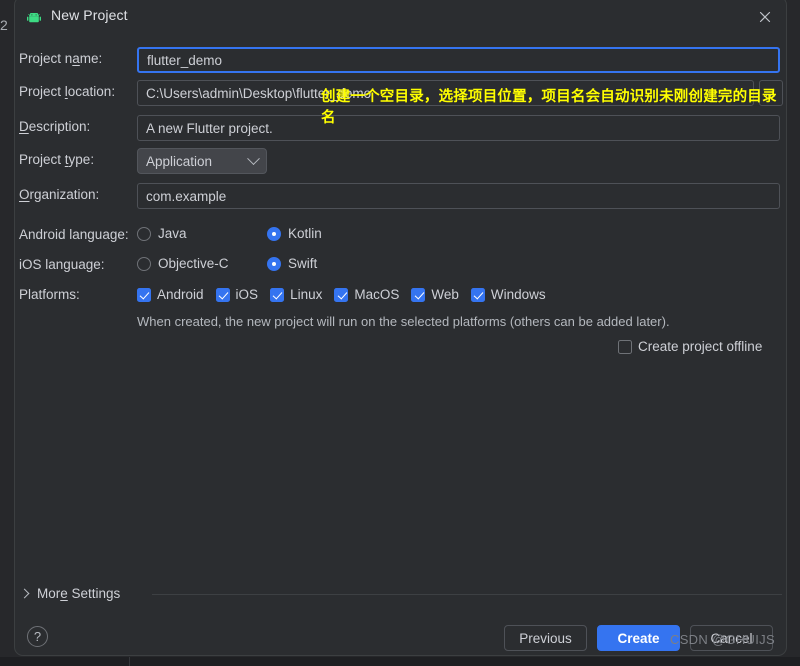 Image resolution: width=800 pixels, height=666 pixels. What do you see at coordinates (400, 661) in the screenshot?
I see `background-bottom-strip` at bounding box center [400, 661].